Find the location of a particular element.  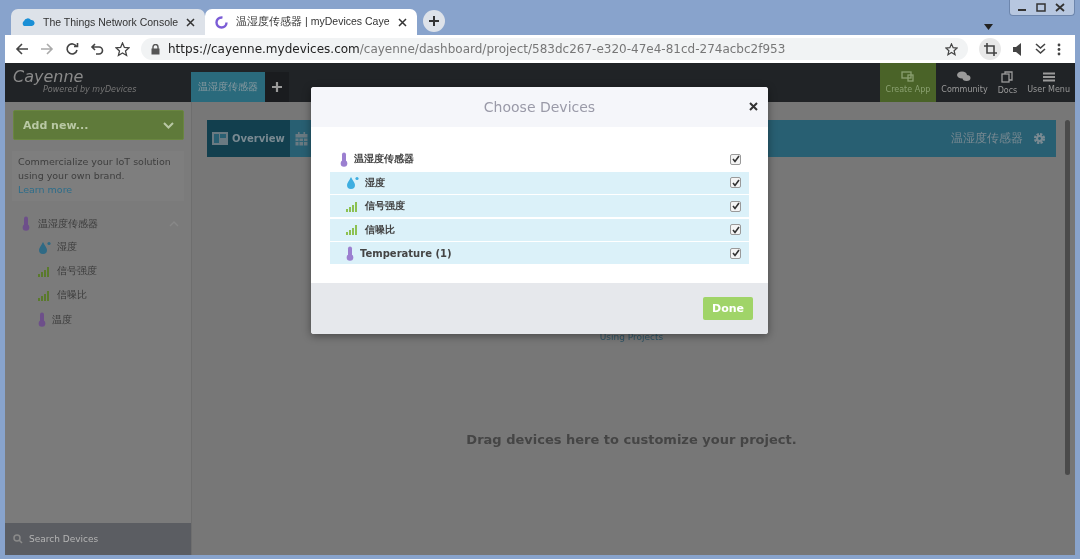

device-row: Temperature (1) is located at coordinates (539, 253).